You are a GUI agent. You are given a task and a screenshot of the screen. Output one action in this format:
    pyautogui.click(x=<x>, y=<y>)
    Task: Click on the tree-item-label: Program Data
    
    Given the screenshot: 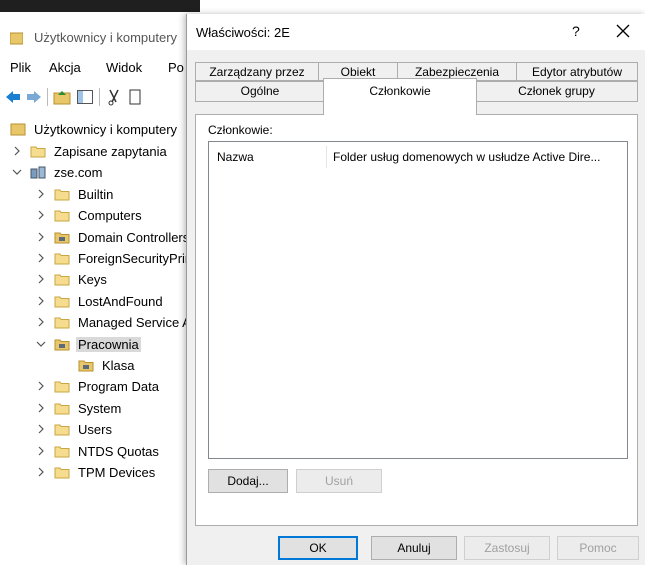 What is the action you would take?
    pyautogui.click(x=118, y=387)
    